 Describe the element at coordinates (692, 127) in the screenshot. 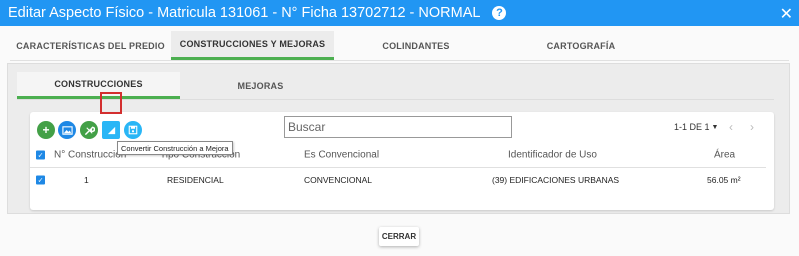

I see `pagination-label: 1-1 DE 1` at that location.